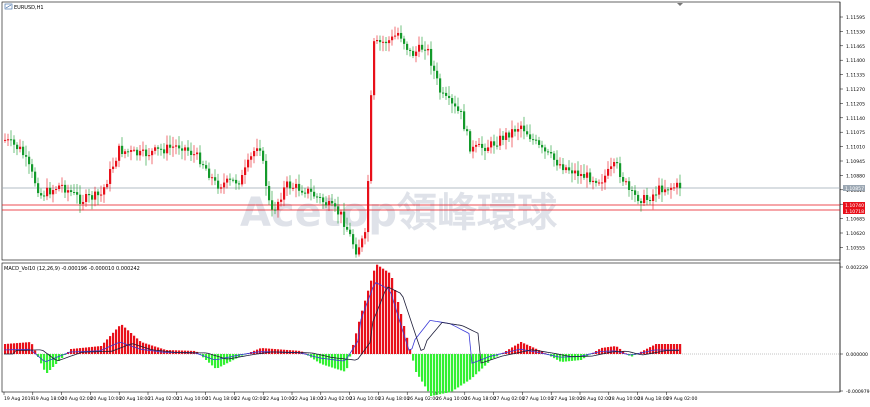  What do you see at coordinates (680, 4) in the screenshot?
I see `chart-shift-marker` at bounding box center [680, 4].